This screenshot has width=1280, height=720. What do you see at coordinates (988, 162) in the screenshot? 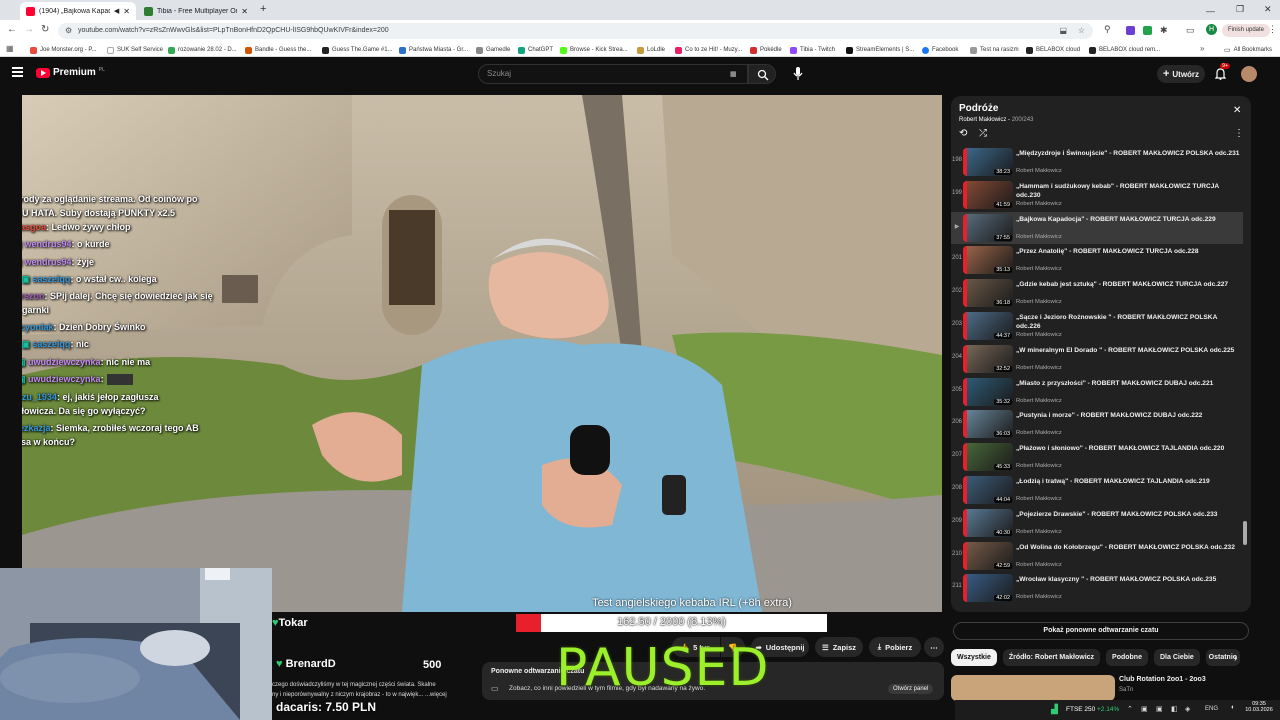
I see `playlist-item-thumbnail: 38:23` at bounding box center [988, 162].